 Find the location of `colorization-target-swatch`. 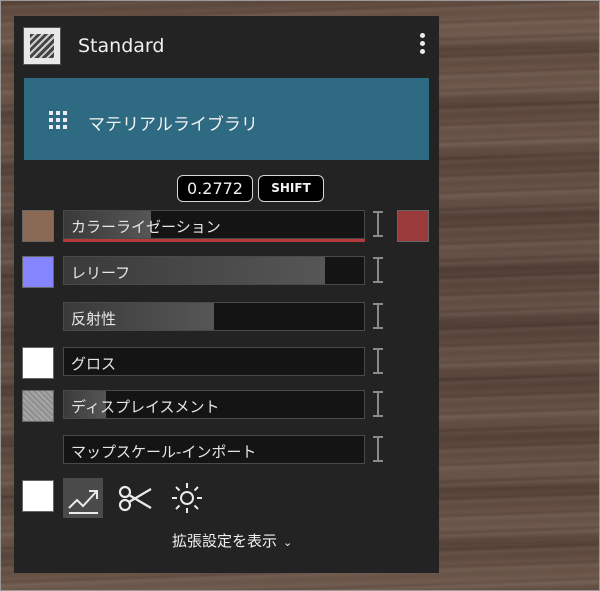

colorization-target-swatch is located at coordinates (413, 226).